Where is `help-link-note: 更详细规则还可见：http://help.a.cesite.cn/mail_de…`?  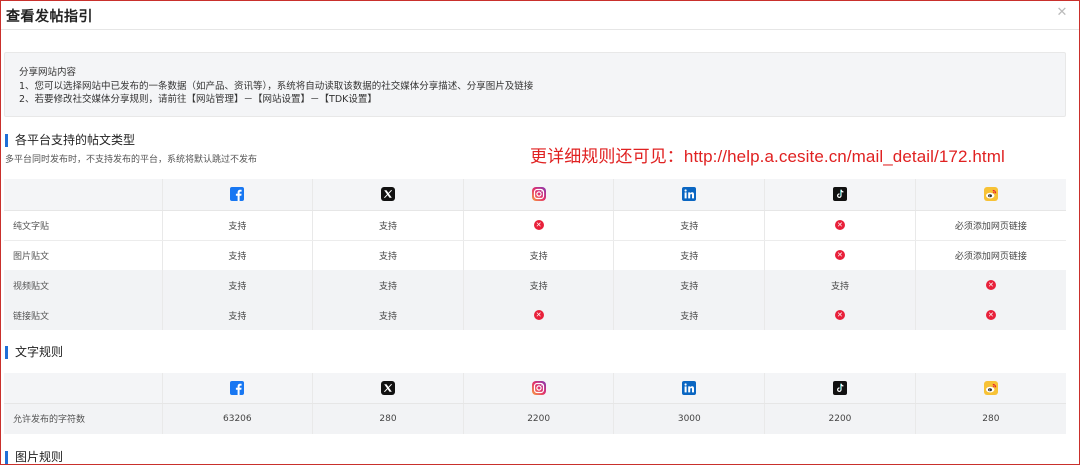 help-link-note: 更详细规则还可见：http://help.a.cesite.cn/mail_de… is located at coordinates (767, 156).